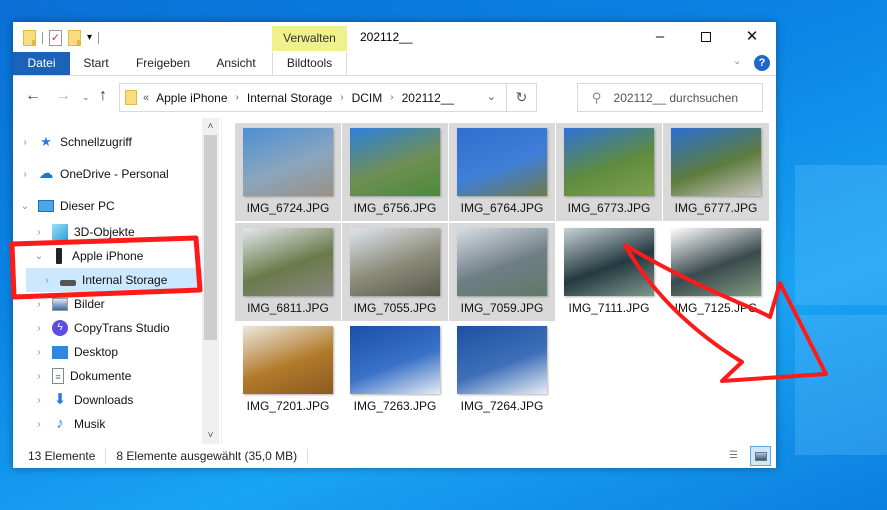 The width and height of the screenshot is (887, 510). Describe the element at coordinates (96, 63) in the screenshot. I see `tab-start: Start` at that location.